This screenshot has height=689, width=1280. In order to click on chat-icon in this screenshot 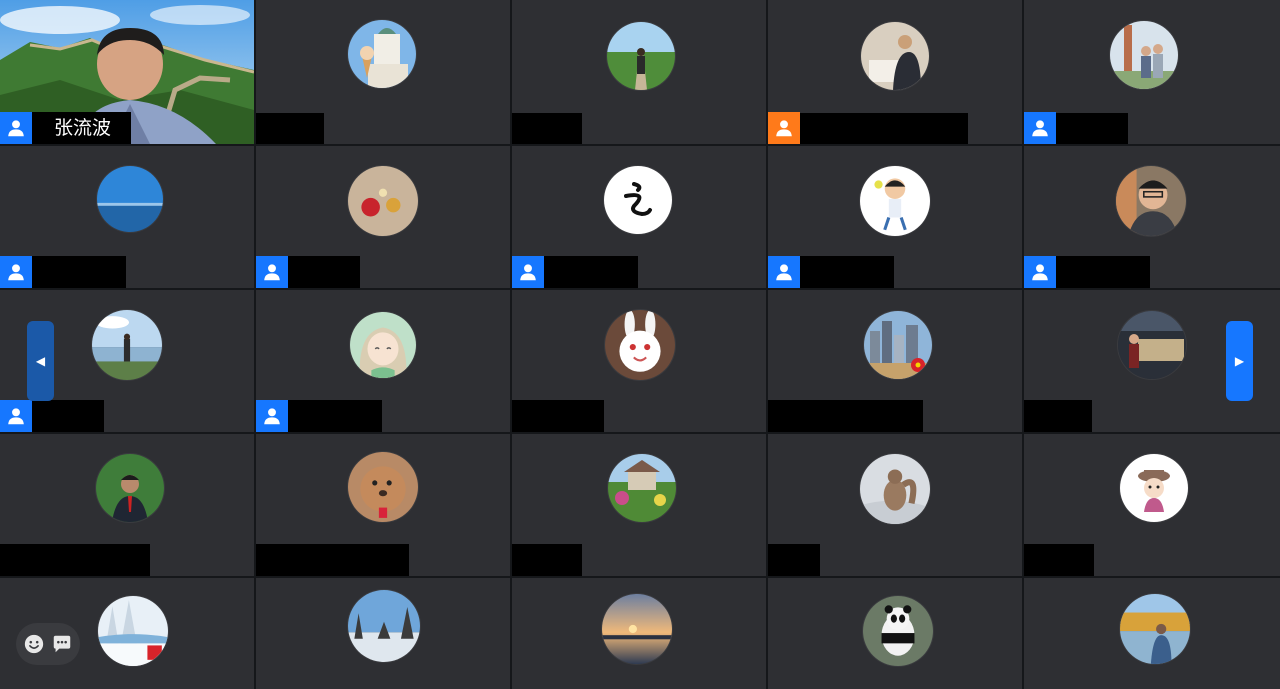, I will do `click(62, 644)`.